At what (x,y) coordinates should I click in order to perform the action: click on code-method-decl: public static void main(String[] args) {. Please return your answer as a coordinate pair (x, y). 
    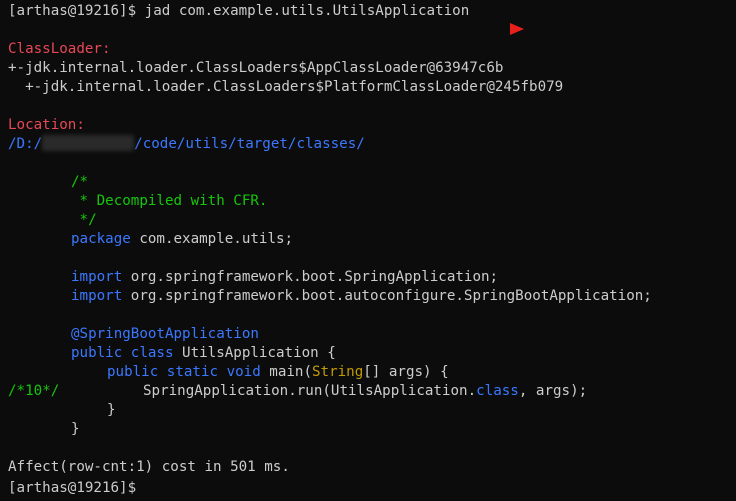
    Looking at the image, I should click on (278, 372).